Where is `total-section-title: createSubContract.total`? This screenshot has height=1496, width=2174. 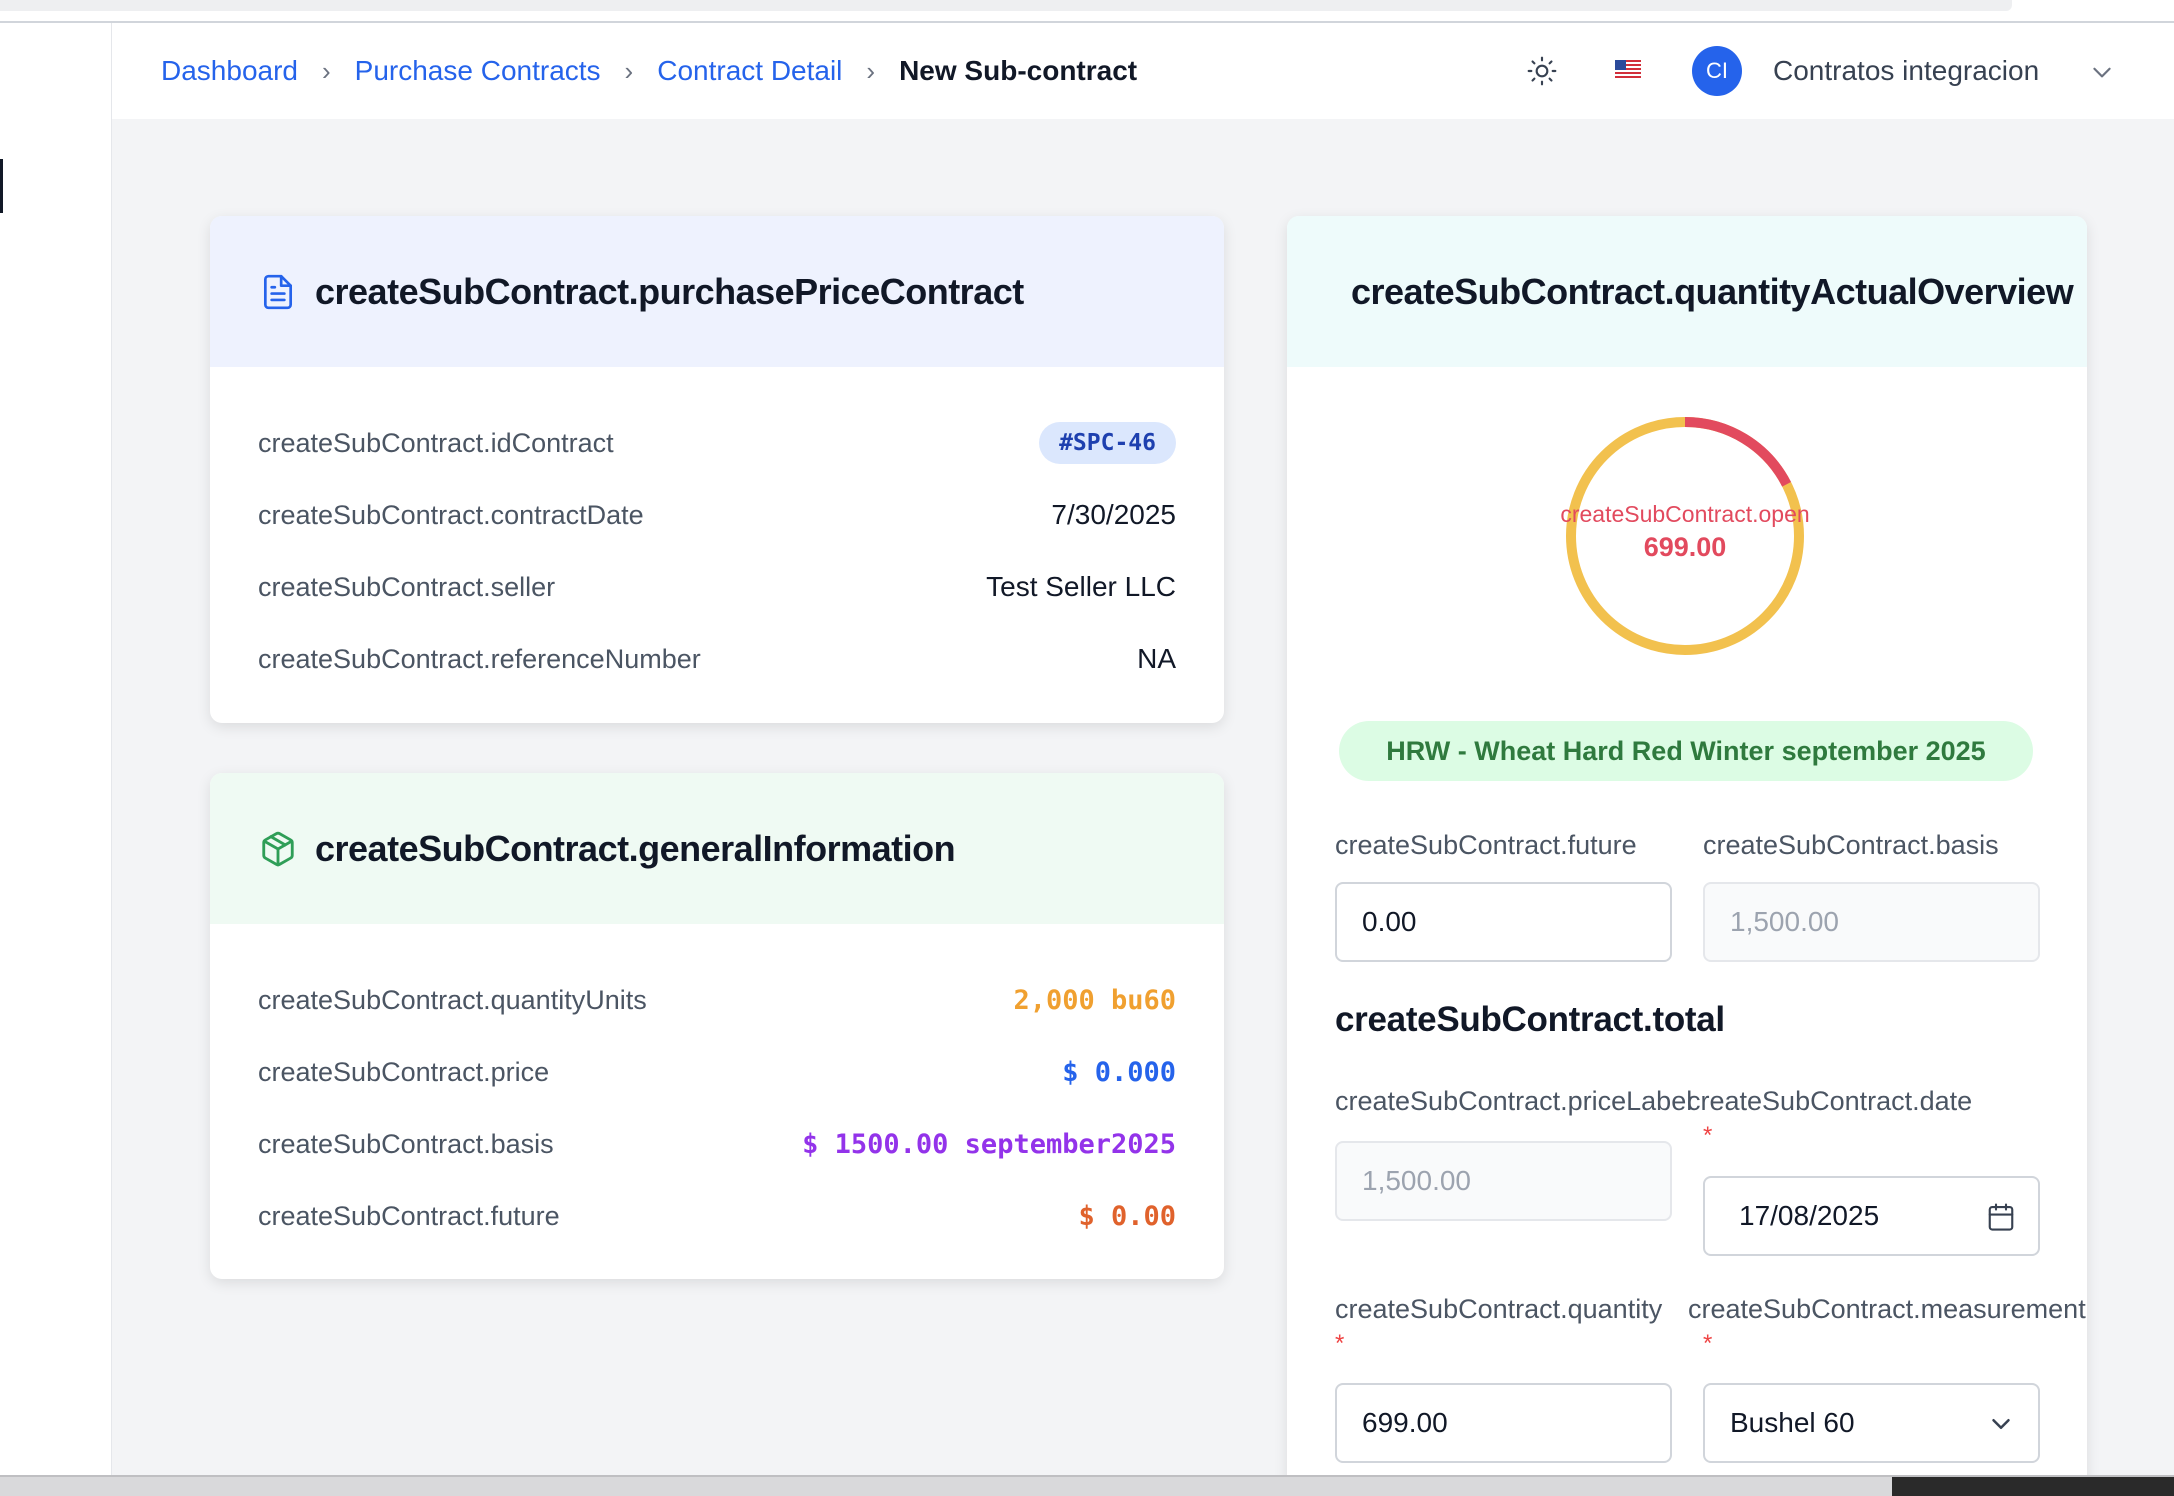
total-section-title: createSubContract.total is located at coordinates (1530, 1019).